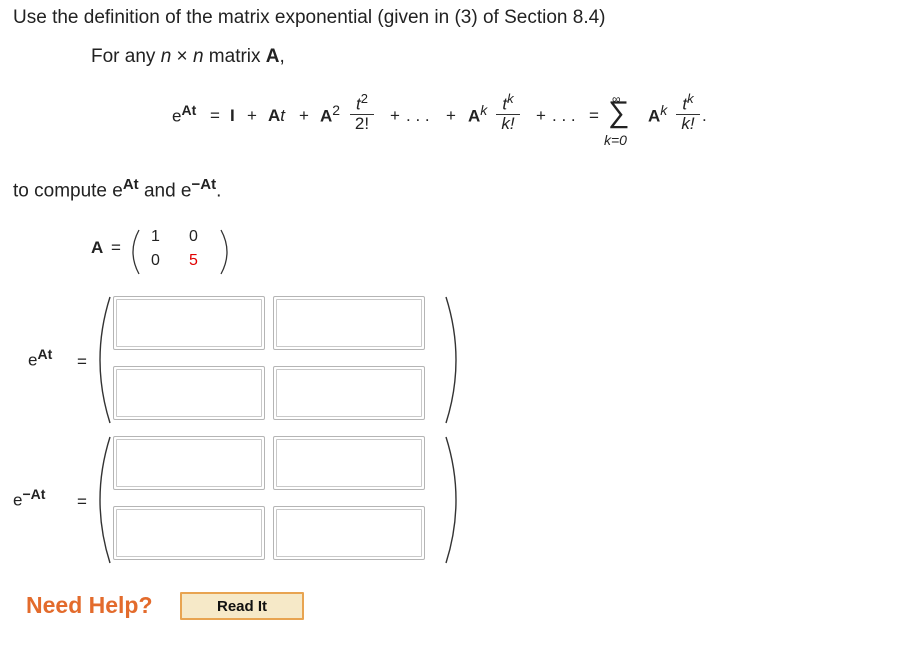 Image resolution: width=913 pixels, height=646 pixels. I want to click on term-At: At, so click(276, 116).